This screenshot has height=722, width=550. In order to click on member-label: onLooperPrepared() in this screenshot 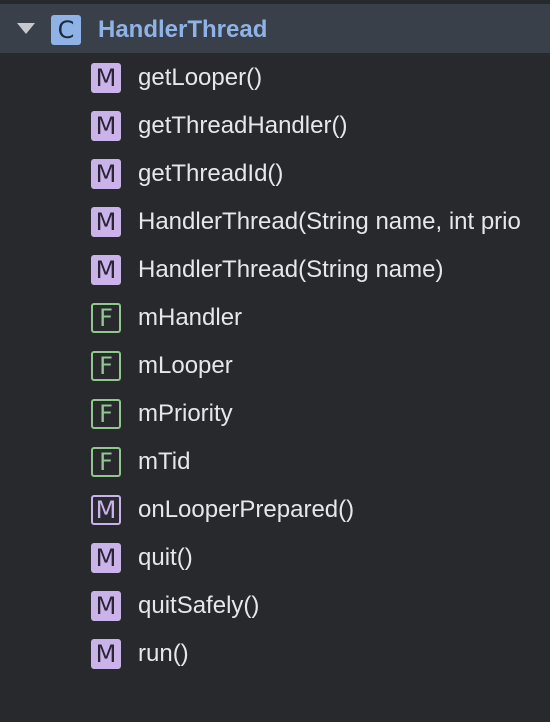, I will do `click(246, 509)`.